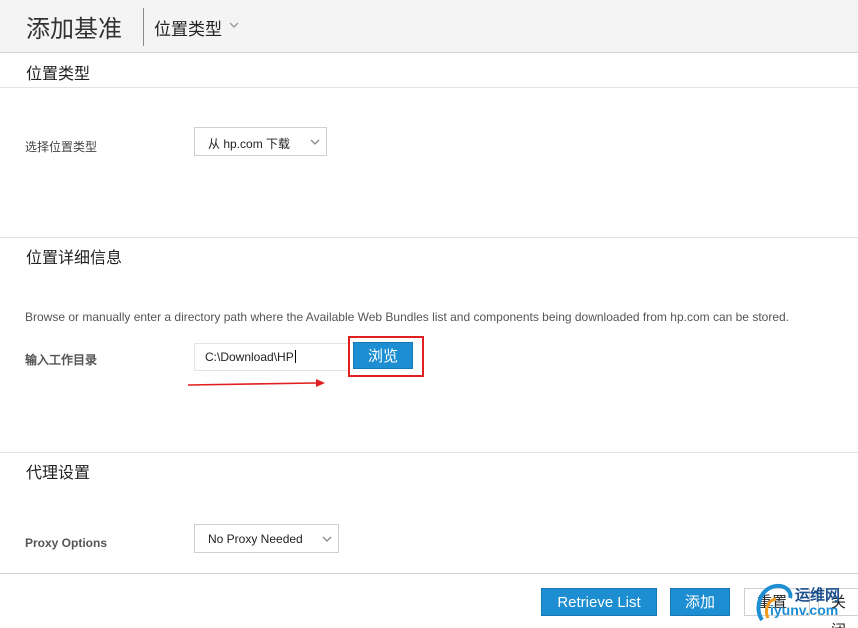 The width and height of the screenshot is (858, 628). I want to click on working-directory-input: C:\Download\HP, so click(272, 357).